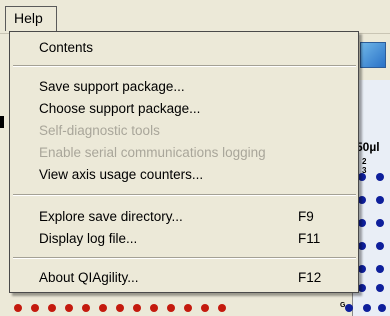 Image resolution: width=390 pixels, height=316 pixels. Describe the element at coordinates (306, 216) in the screenshot. I see `menu-item-shortcut: F9` at that location.